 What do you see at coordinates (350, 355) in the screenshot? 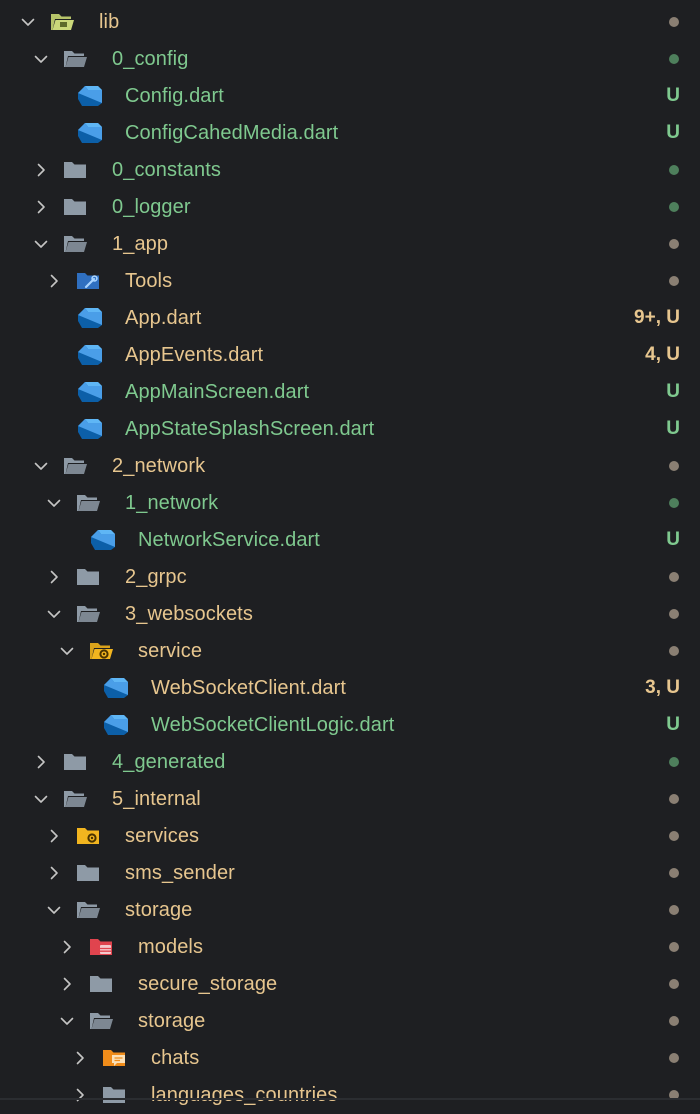
I see `tree-file-row: AppEvents.dart 4, U` at bounding box center [350, 355].